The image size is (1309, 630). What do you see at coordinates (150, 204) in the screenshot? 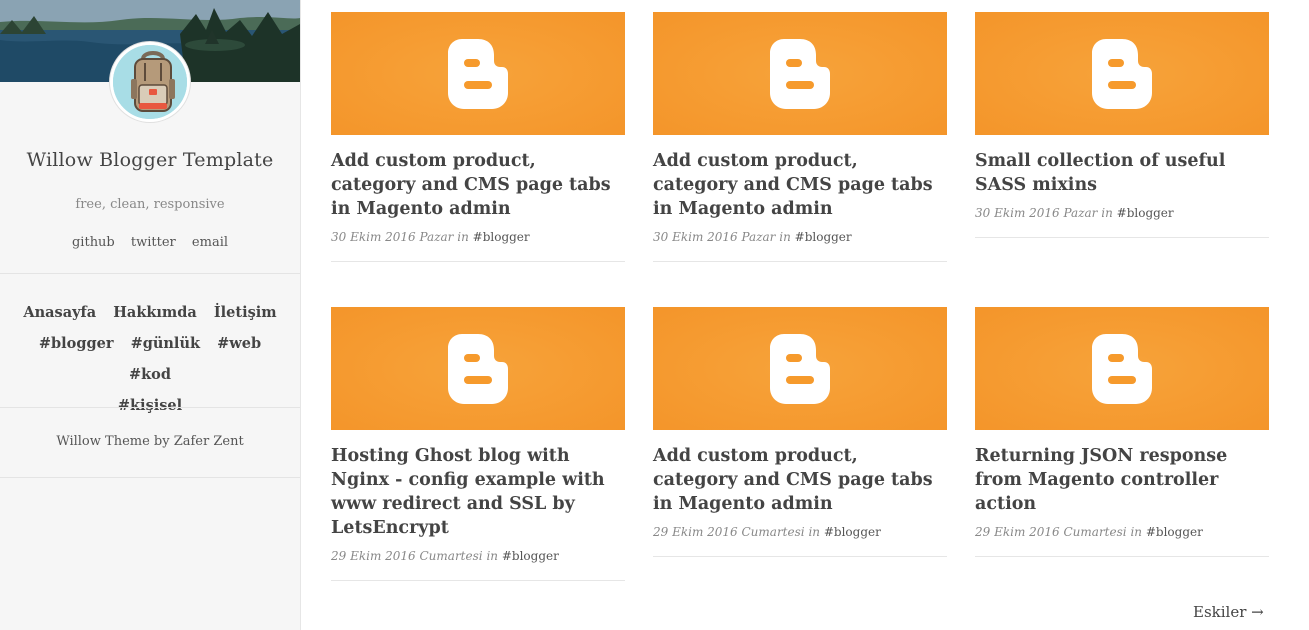
I see `blog-tagline: free, clean, responsive` at bounding box center [150, 204].